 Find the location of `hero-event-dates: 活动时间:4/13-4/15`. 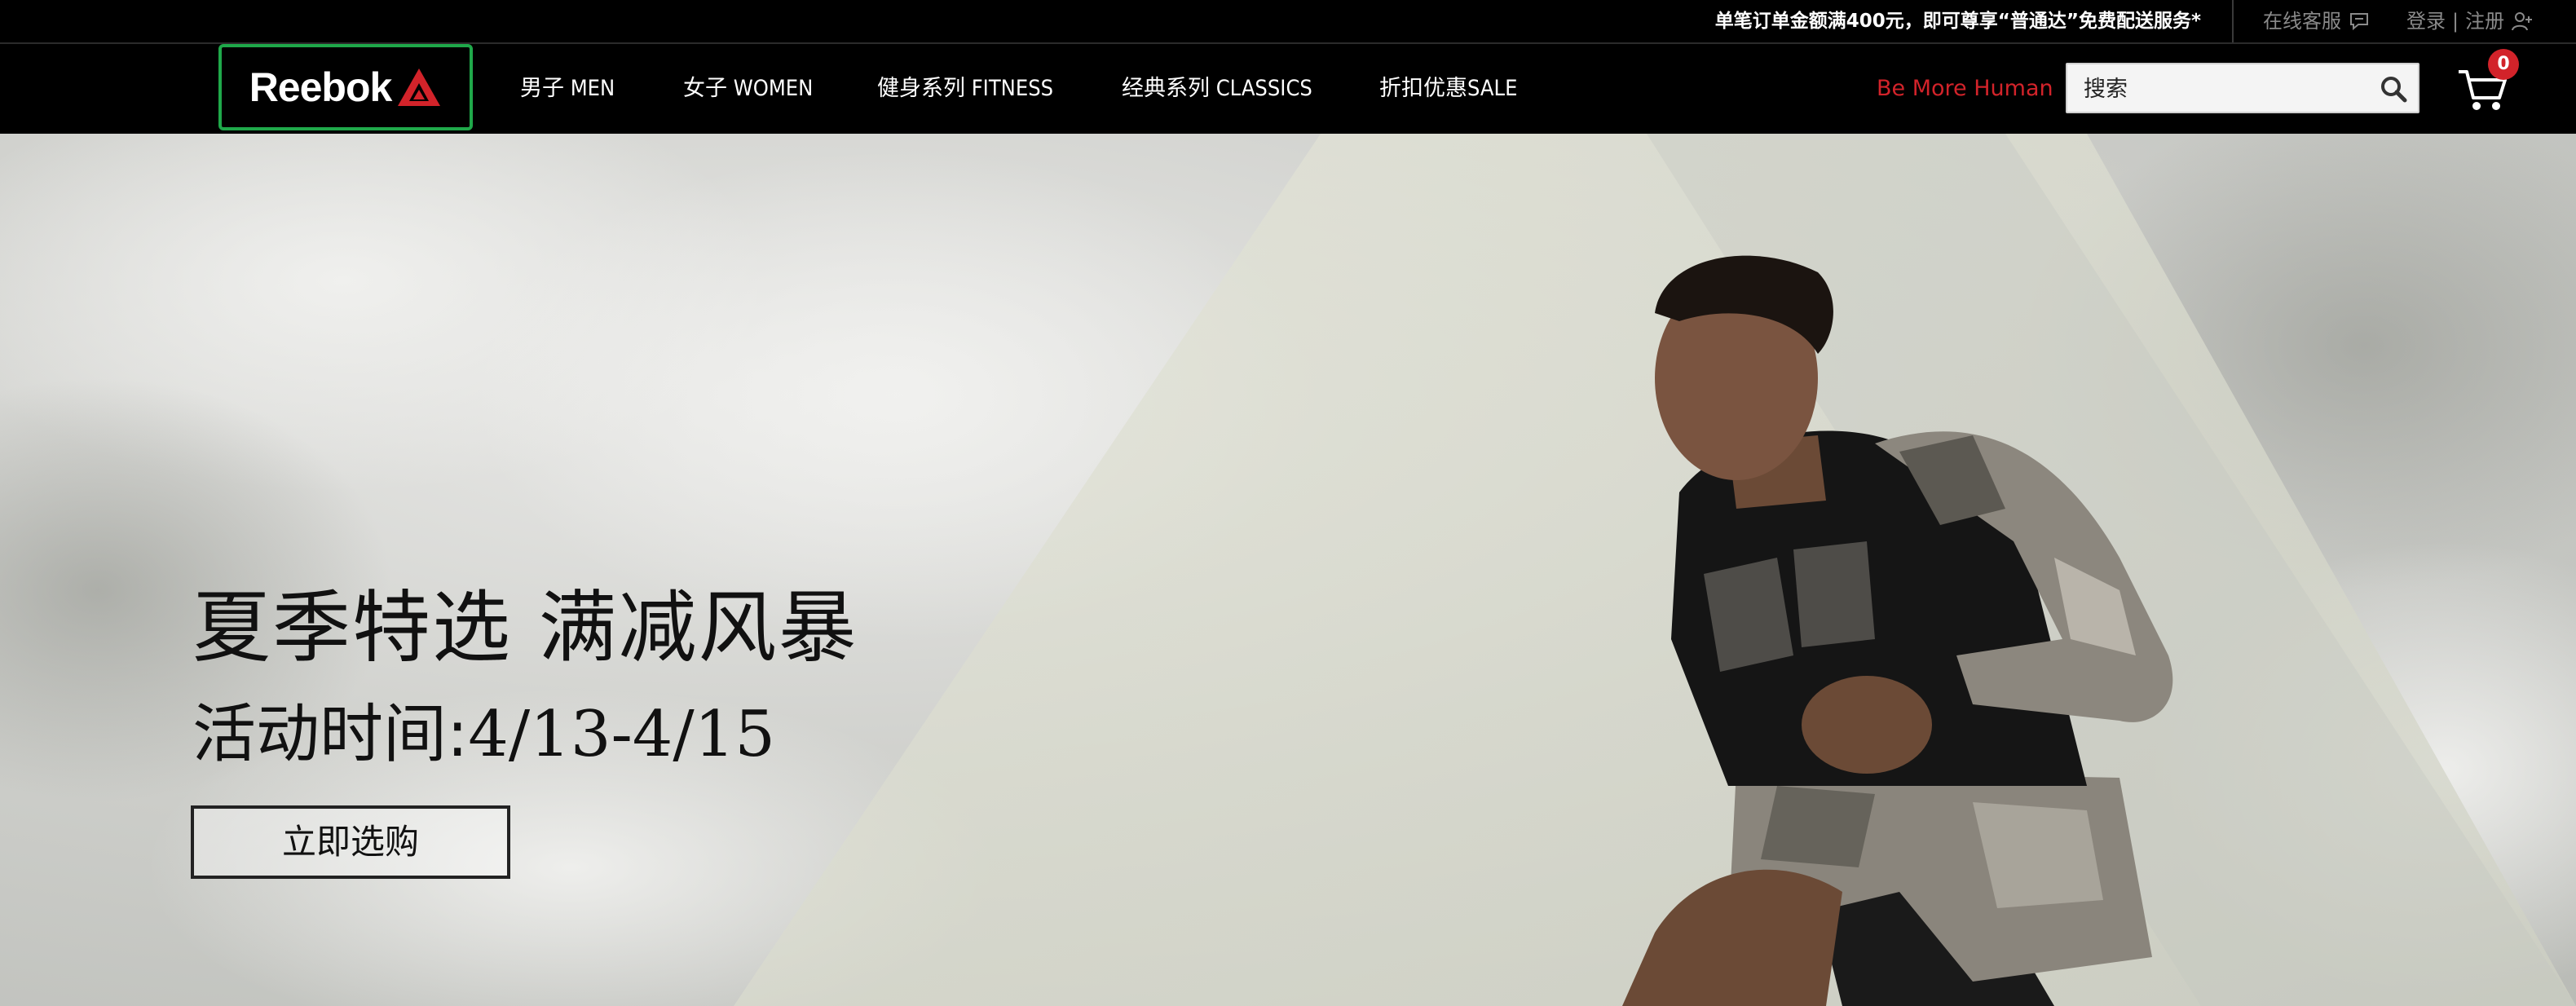

hero-event-dates: 活动时间:4/13-4/15 is located at coordinates (483, 728).